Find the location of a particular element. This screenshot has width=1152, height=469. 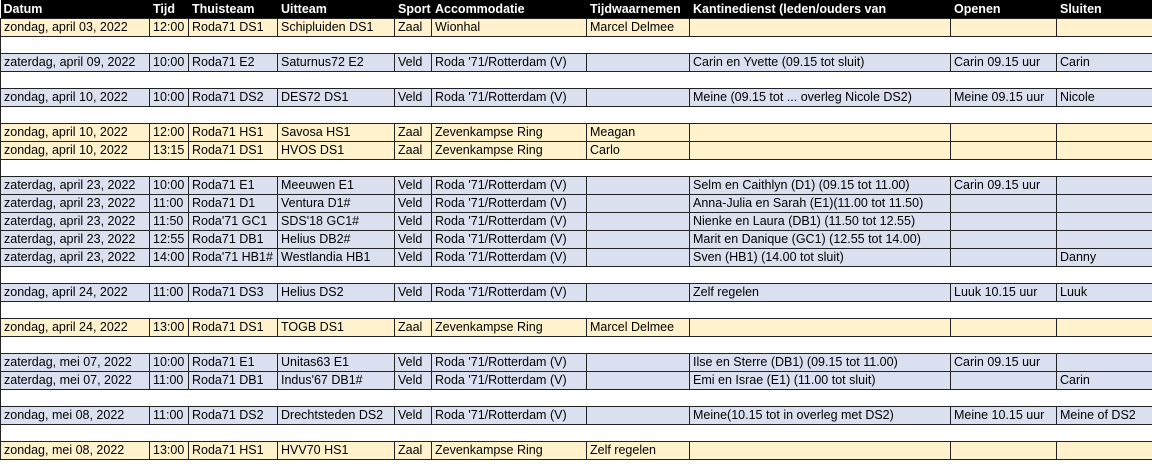

header-tijd: Tijd is located at coordinates (169, 9).